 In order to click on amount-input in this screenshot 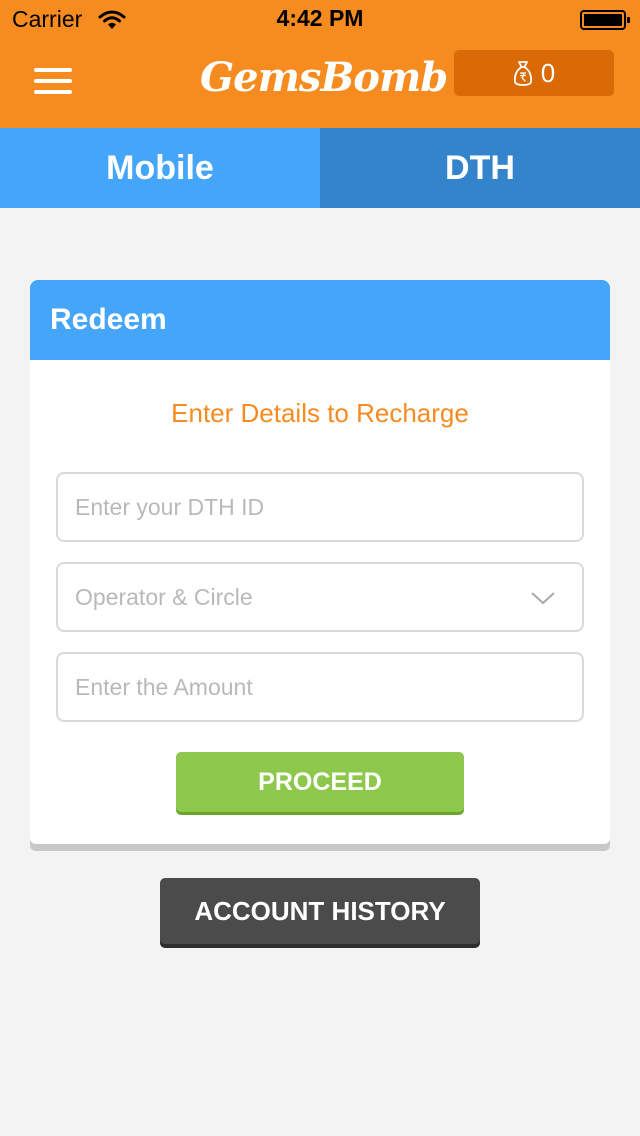, I will do `click(286, 687)`.